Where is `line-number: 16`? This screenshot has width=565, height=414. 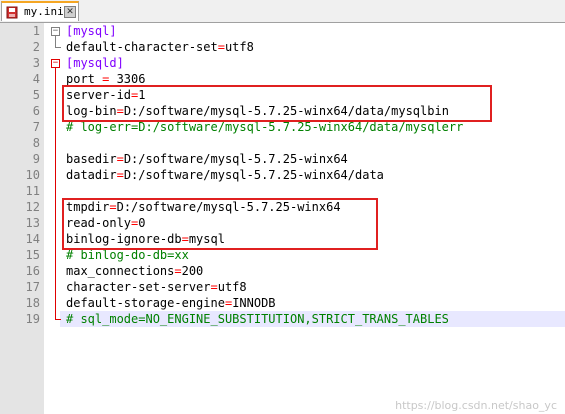
line-number: 16 is located at coordinates (32, 271).